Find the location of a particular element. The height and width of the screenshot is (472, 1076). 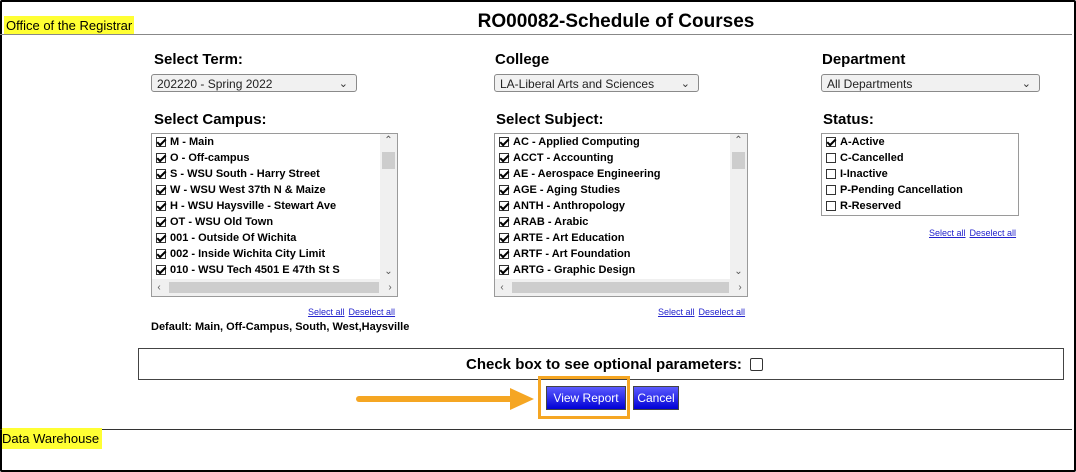

subject-horizontal-scrollbar: ‹ › is located at coordinates (621, 287).